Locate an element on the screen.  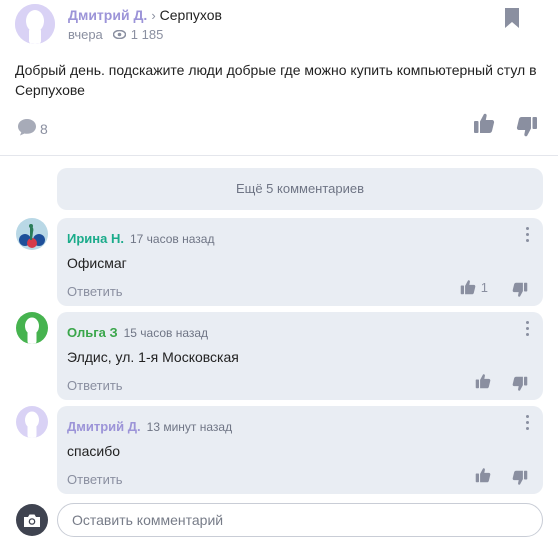
peacock-avatar-icon is located at coordinates (32, 234).